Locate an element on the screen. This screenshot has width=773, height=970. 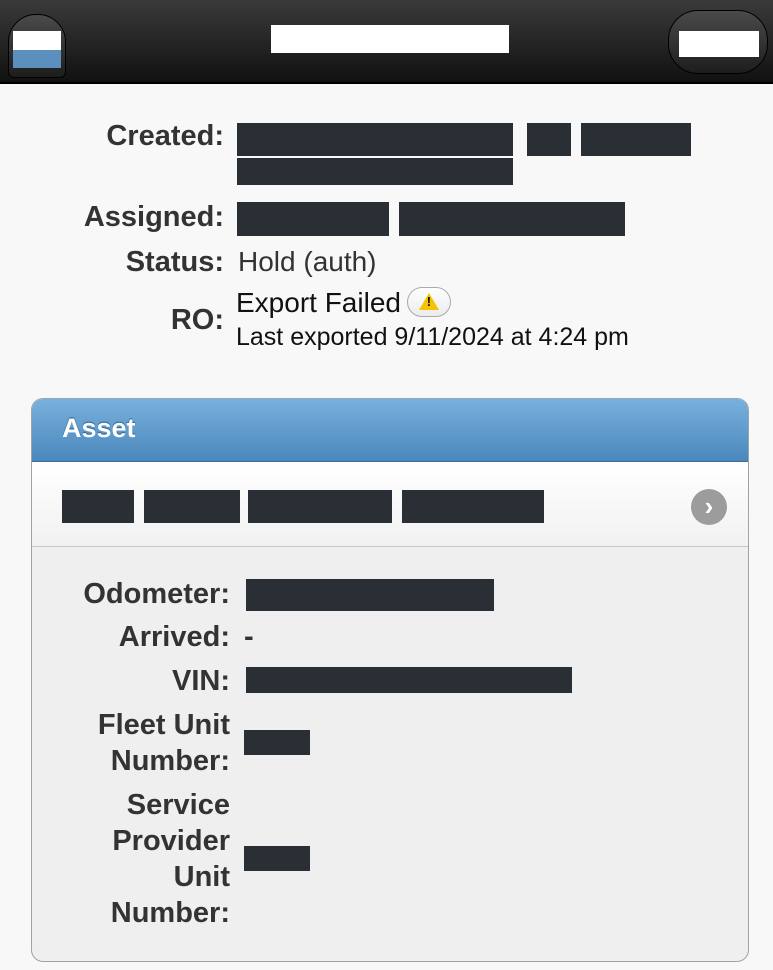
back-button is located at coordinates (37, 46).